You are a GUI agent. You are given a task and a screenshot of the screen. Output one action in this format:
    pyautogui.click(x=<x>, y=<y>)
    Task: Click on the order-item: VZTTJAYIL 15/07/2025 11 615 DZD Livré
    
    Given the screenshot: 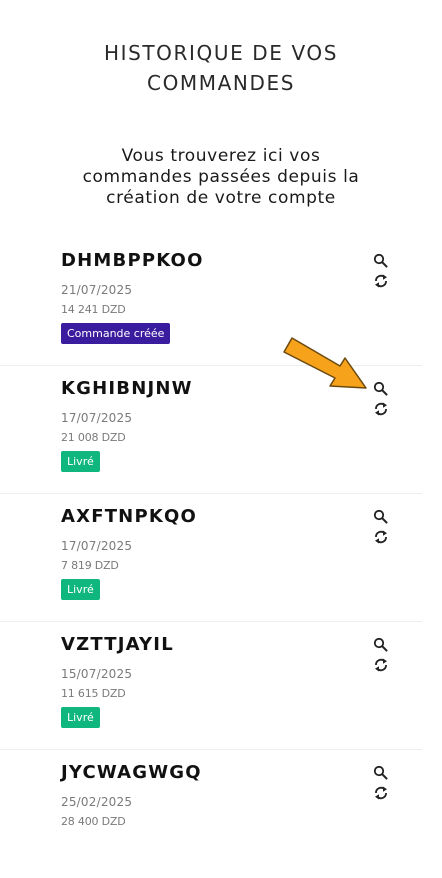 What is the action you would take?
    pyautogui.click(x=211, y=686)
    